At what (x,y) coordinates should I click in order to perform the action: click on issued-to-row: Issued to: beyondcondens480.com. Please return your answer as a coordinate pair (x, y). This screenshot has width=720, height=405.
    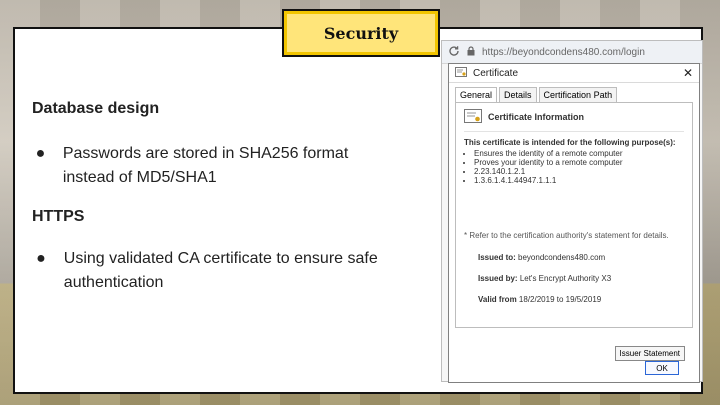
    Looking at the image, I should click on (581, 257).